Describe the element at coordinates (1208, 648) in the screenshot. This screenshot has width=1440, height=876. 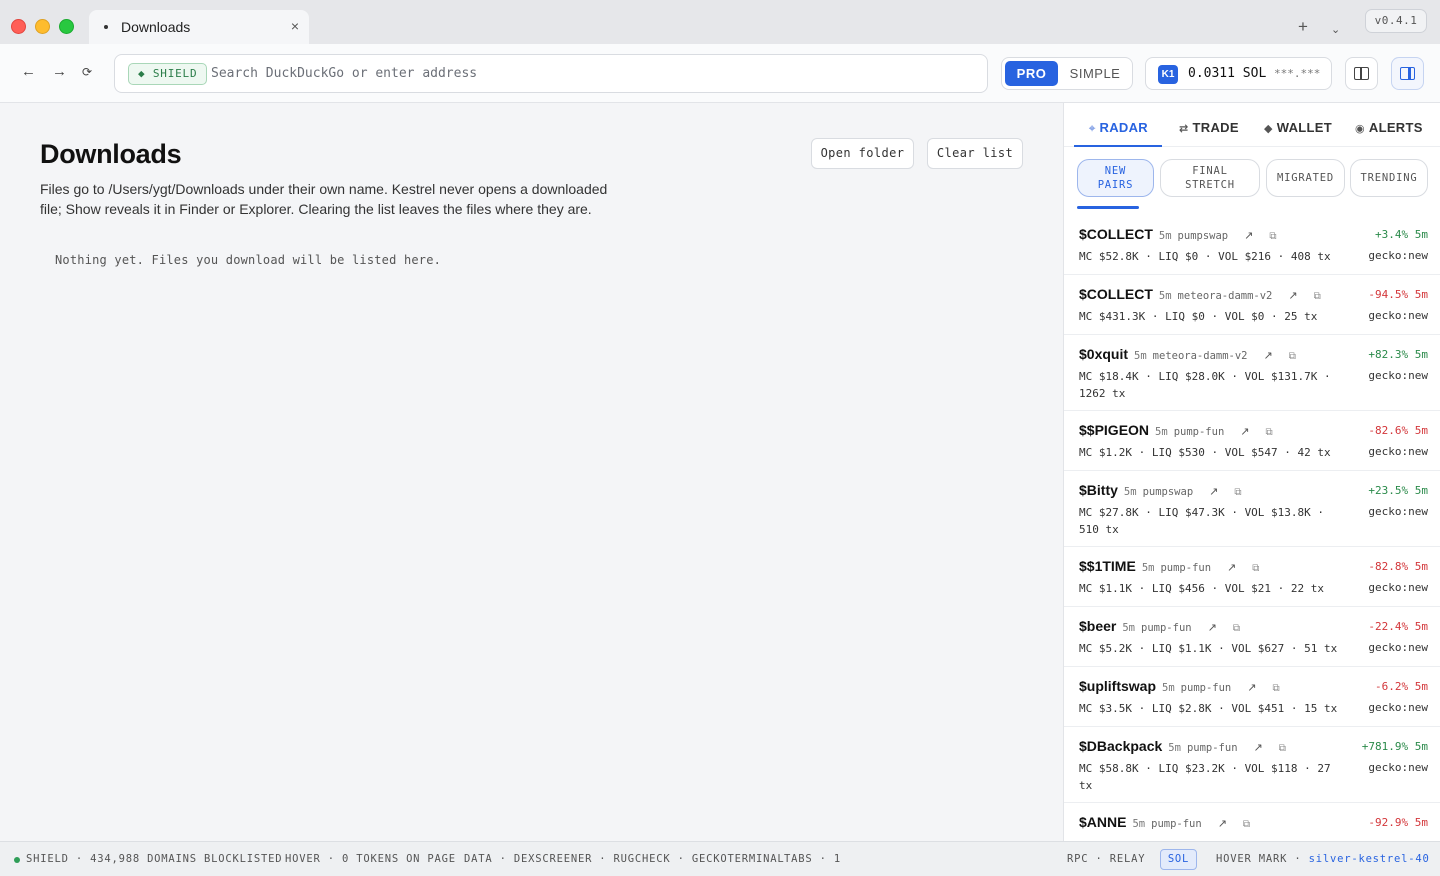
I see `token-stats: MC $5.2K · LIQ $1.1K · VOL $627 · 51 tx` at that location.